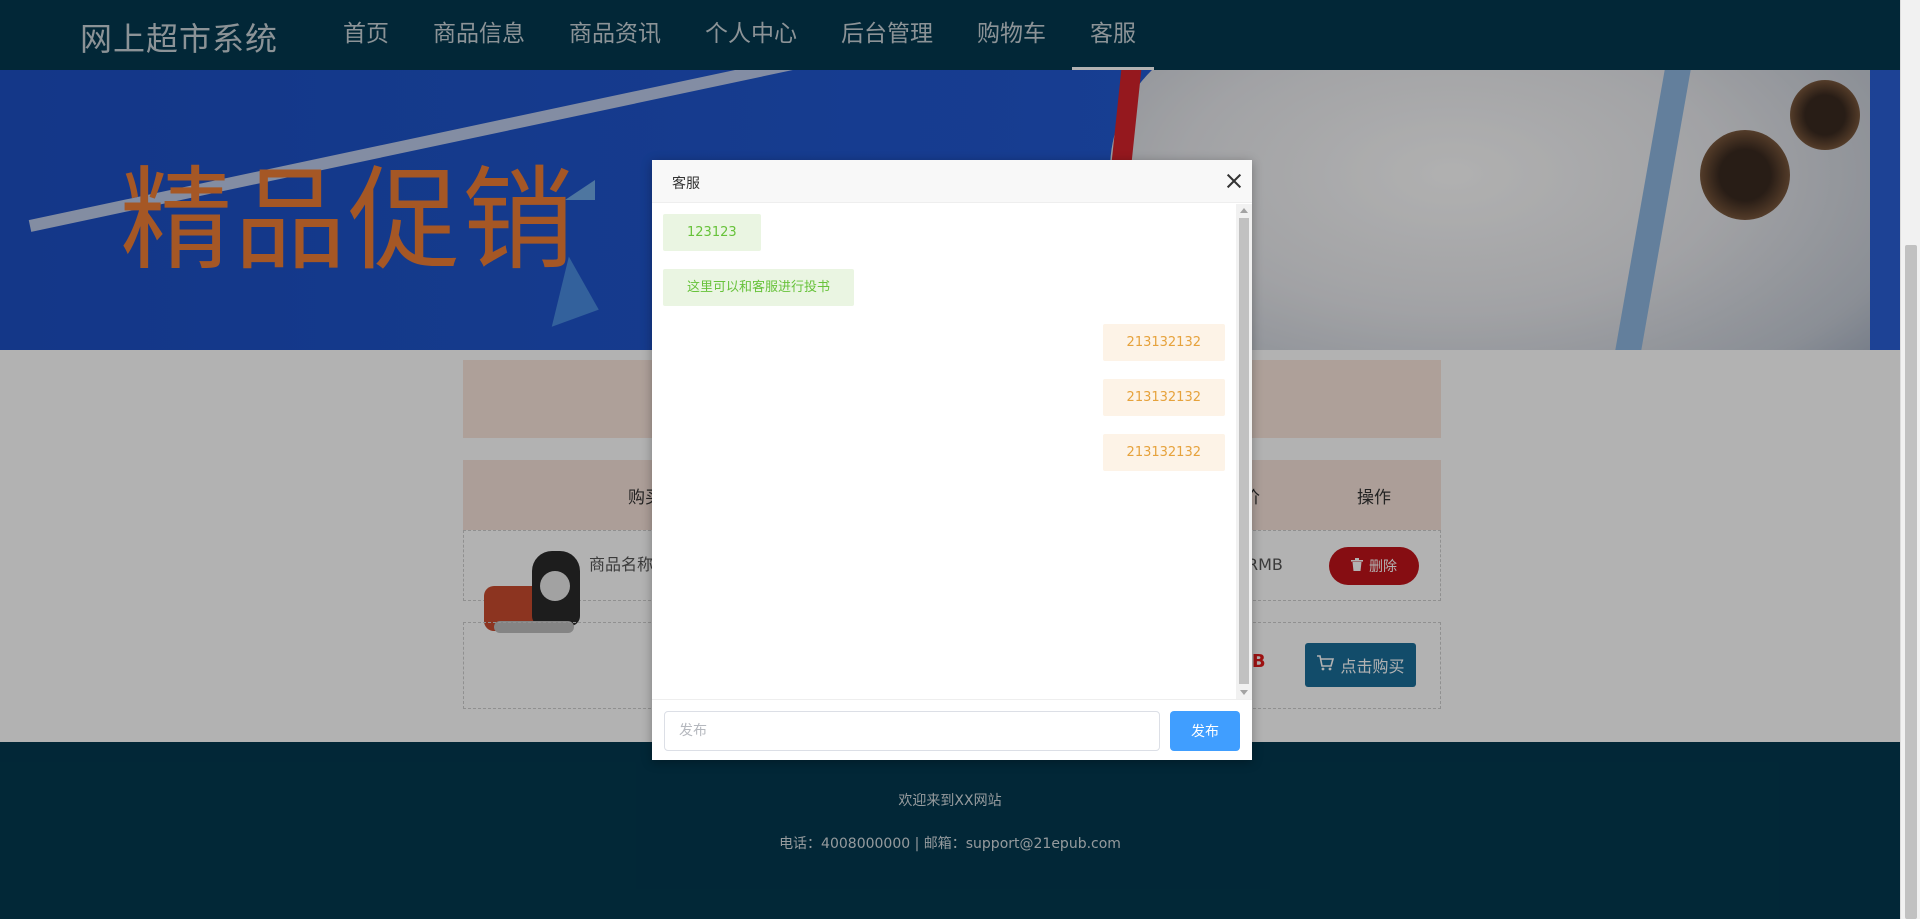 Image resolution: width=1920 pixels, height=919 pixels. I want to click on chat-scrollbar, so click(1244, 451).